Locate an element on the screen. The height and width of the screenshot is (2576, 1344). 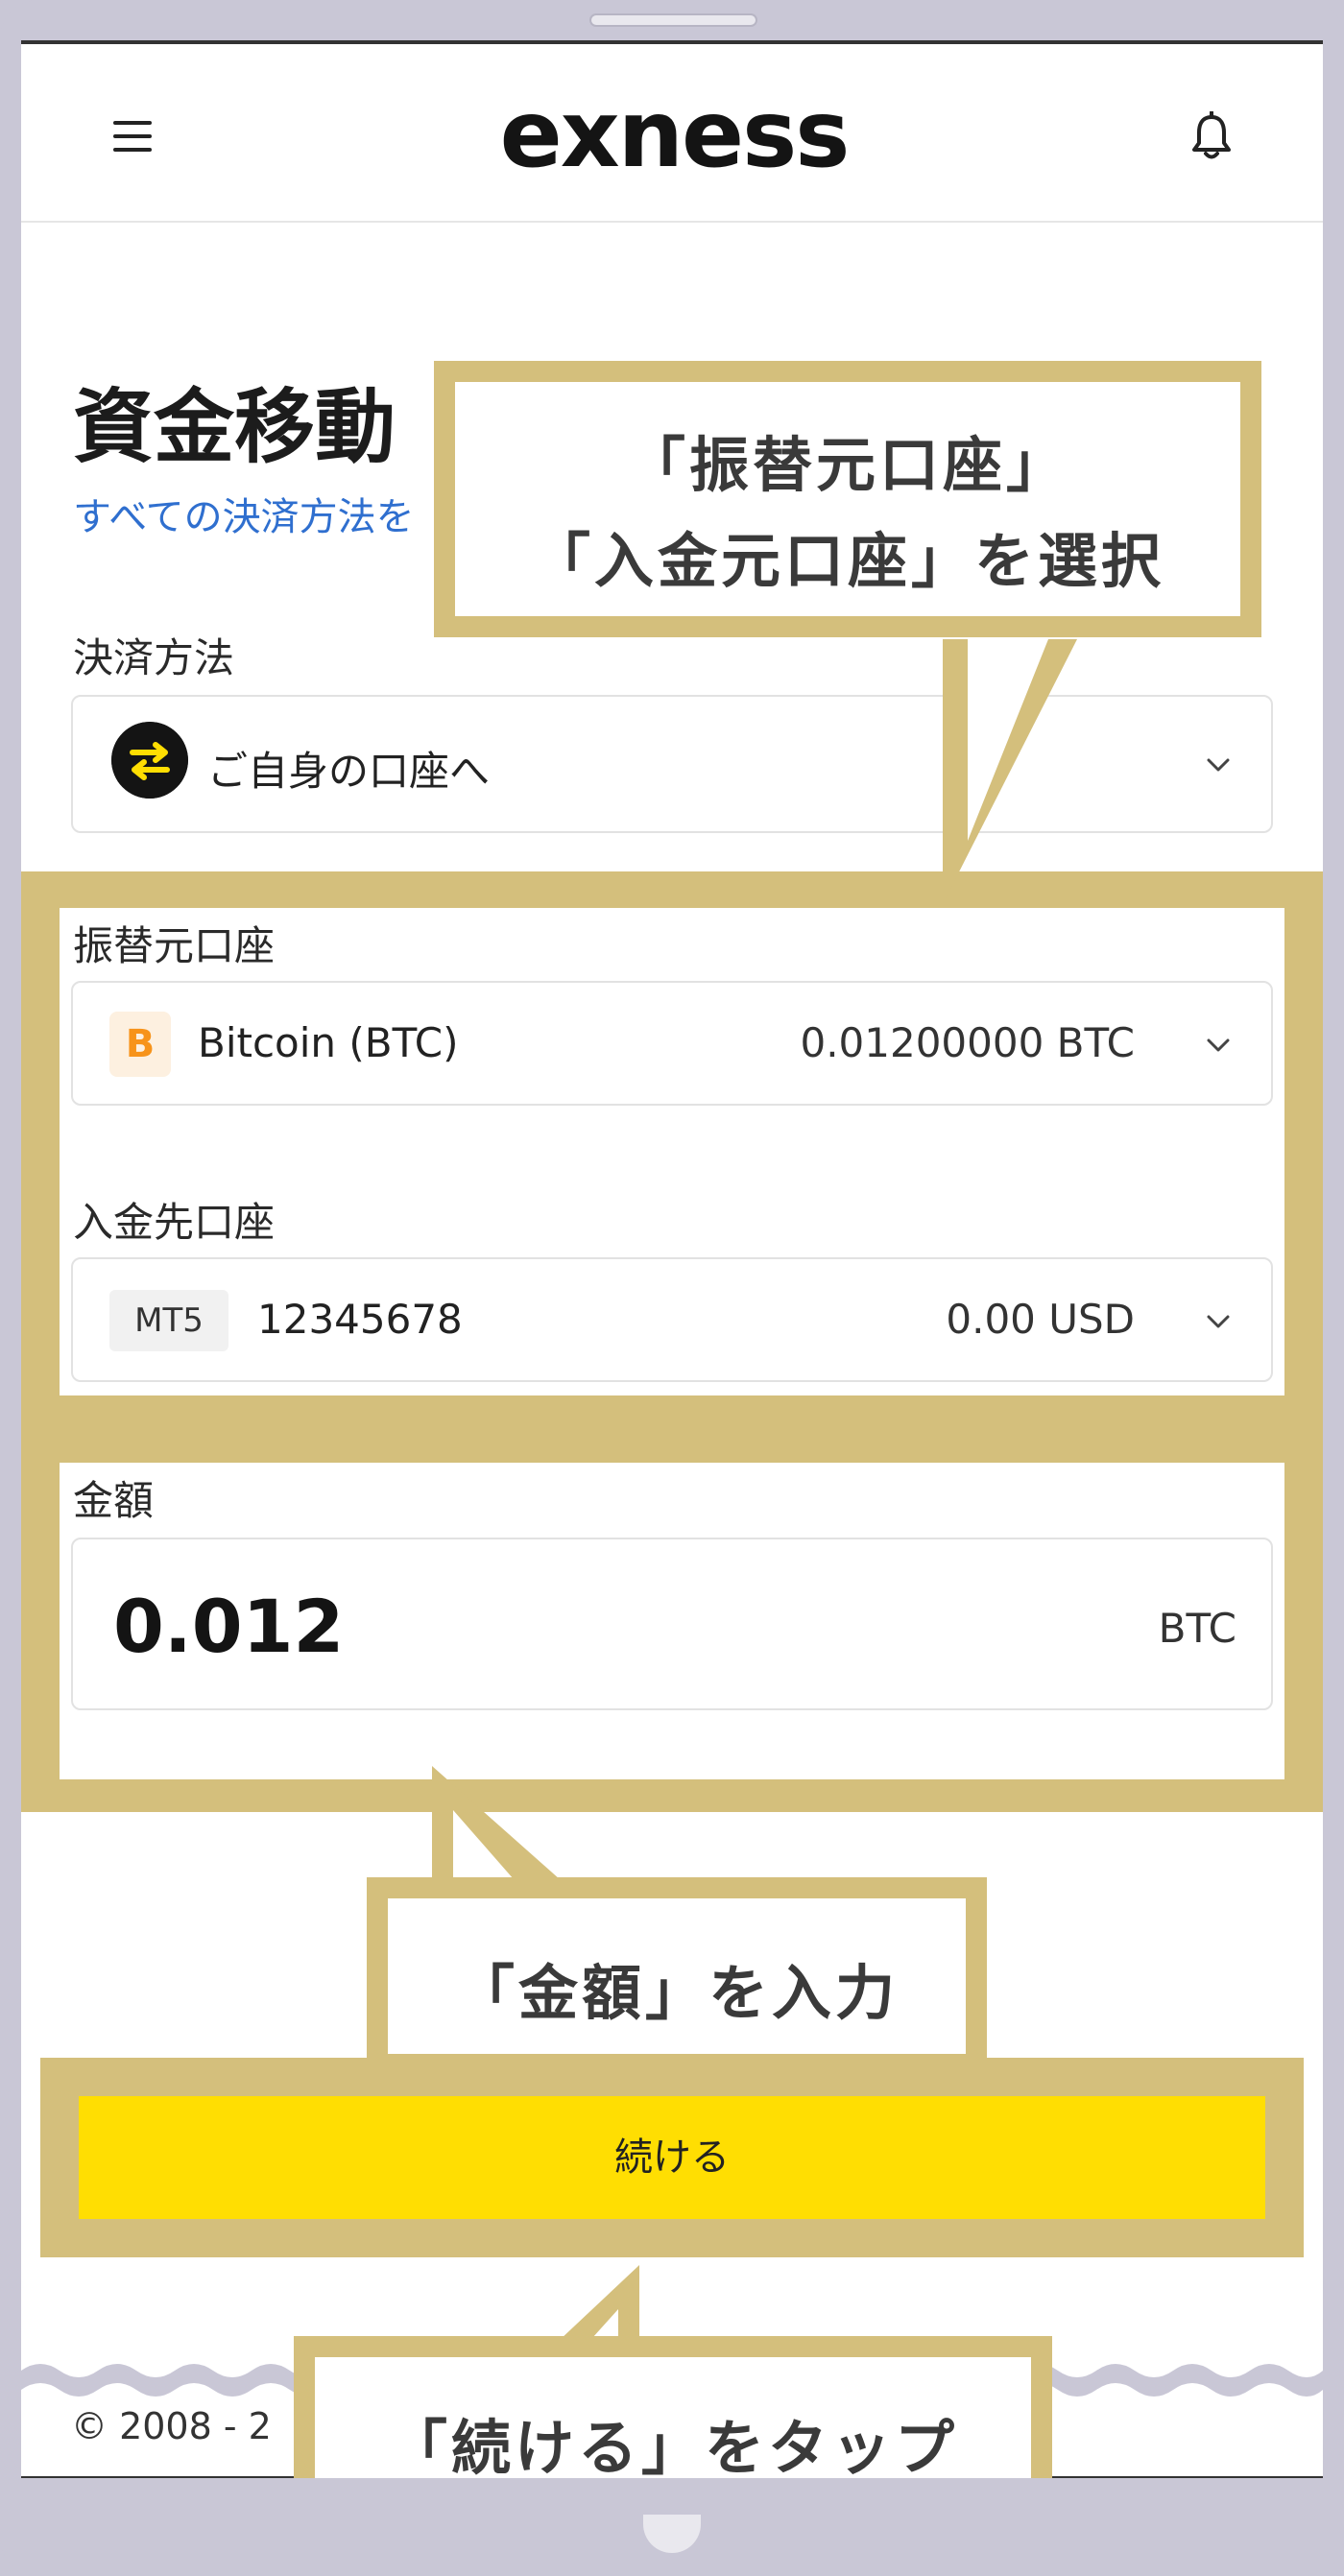
from-account-name: Bitcoin (BTC) is located at coordinates (328, 1042).